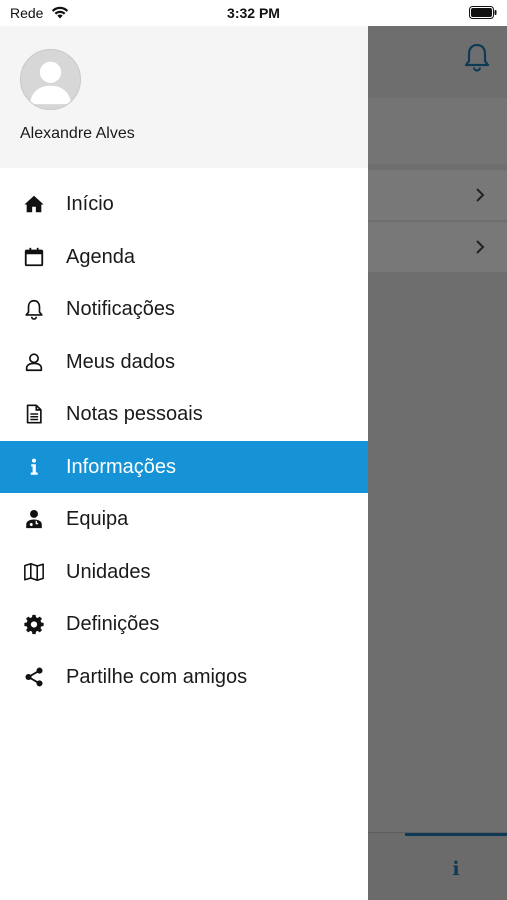 The height and width of the screenshot is (900, 507). I want to click on background-header, so click(437, 56).